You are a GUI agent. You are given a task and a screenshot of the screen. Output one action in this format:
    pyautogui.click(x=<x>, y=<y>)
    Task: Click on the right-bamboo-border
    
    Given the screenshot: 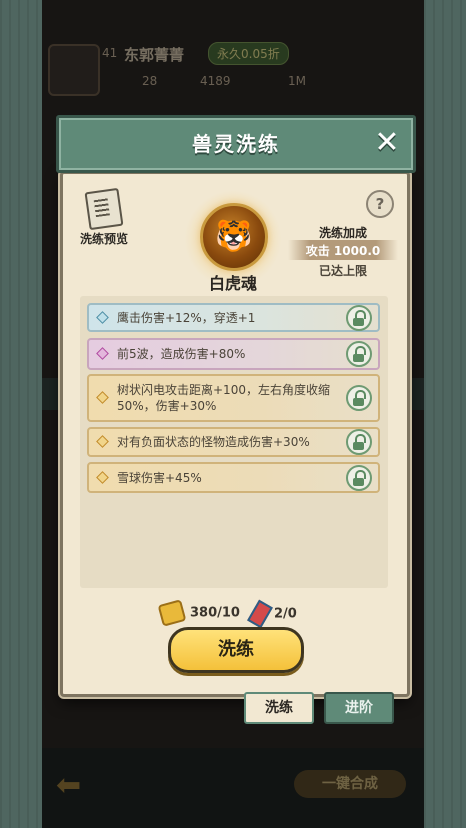 What is the action you would take?
    pyautogui.click(x=445, y=414)
    